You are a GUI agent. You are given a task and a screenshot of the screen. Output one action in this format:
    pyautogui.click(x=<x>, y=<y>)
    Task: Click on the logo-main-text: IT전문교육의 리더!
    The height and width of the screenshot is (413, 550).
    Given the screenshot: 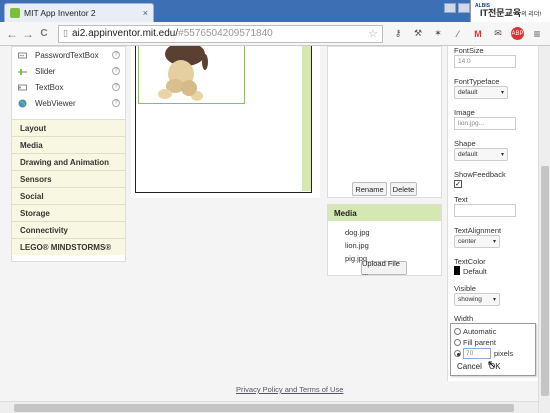 What is the action you would take?
    pyautogui.click(x=510, y=13)
    